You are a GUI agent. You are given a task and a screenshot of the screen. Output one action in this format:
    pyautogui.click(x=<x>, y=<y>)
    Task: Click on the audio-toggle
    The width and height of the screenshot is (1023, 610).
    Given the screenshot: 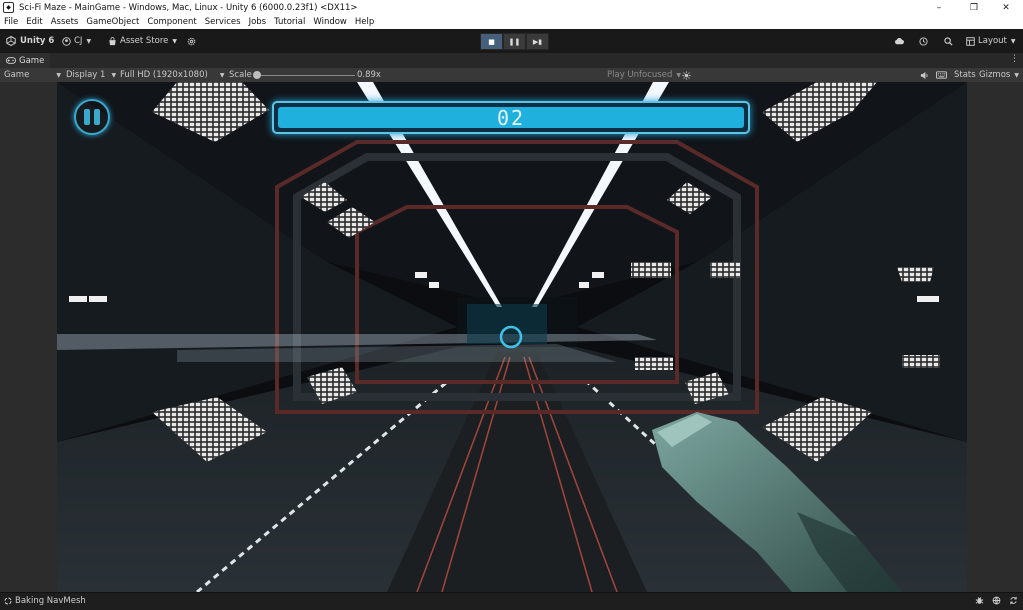 What is the action you would take?
    pyautogui.click(x=924, y=75)
    